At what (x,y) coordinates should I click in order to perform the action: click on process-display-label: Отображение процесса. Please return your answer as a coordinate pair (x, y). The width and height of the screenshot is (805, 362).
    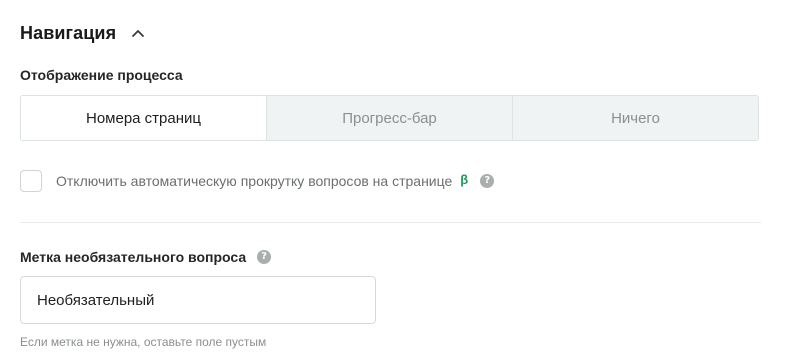
    Looking at the image, I should click on (101, 75).